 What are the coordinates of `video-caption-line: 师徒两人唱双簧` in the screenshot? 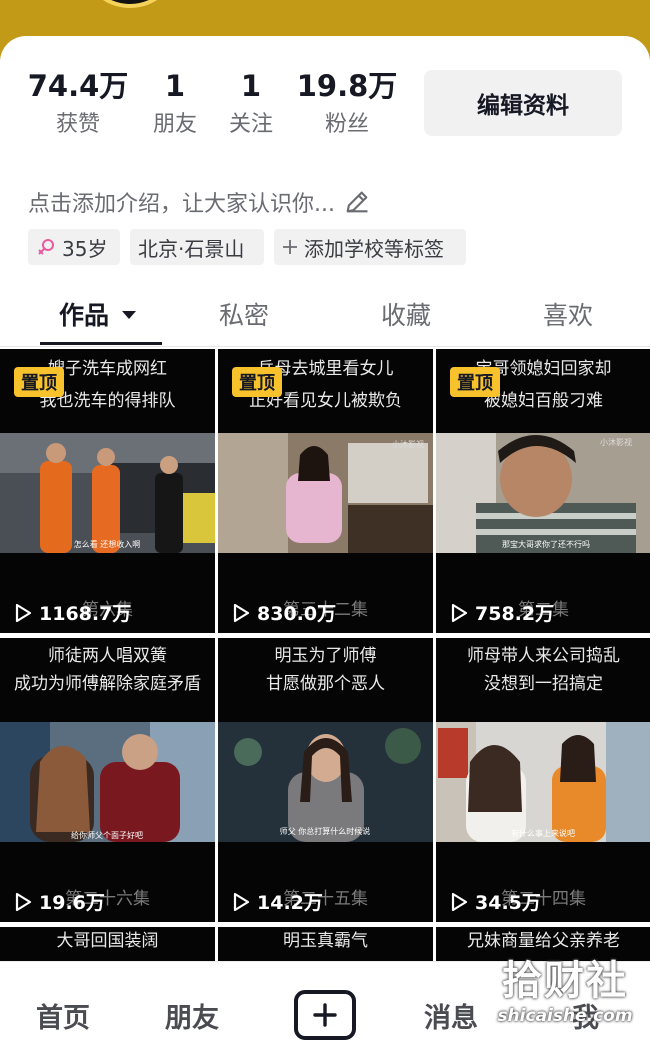 It's located at (107, 656).